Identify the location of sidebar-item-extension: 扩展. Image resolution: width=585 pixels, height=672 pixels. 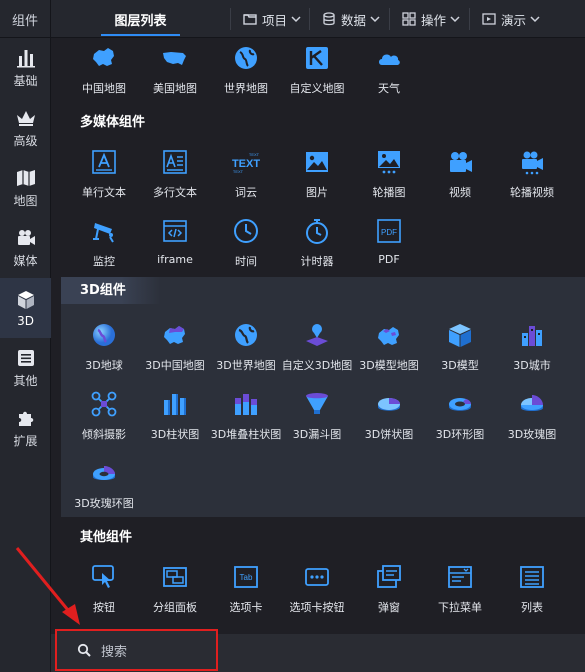
(25, 428).